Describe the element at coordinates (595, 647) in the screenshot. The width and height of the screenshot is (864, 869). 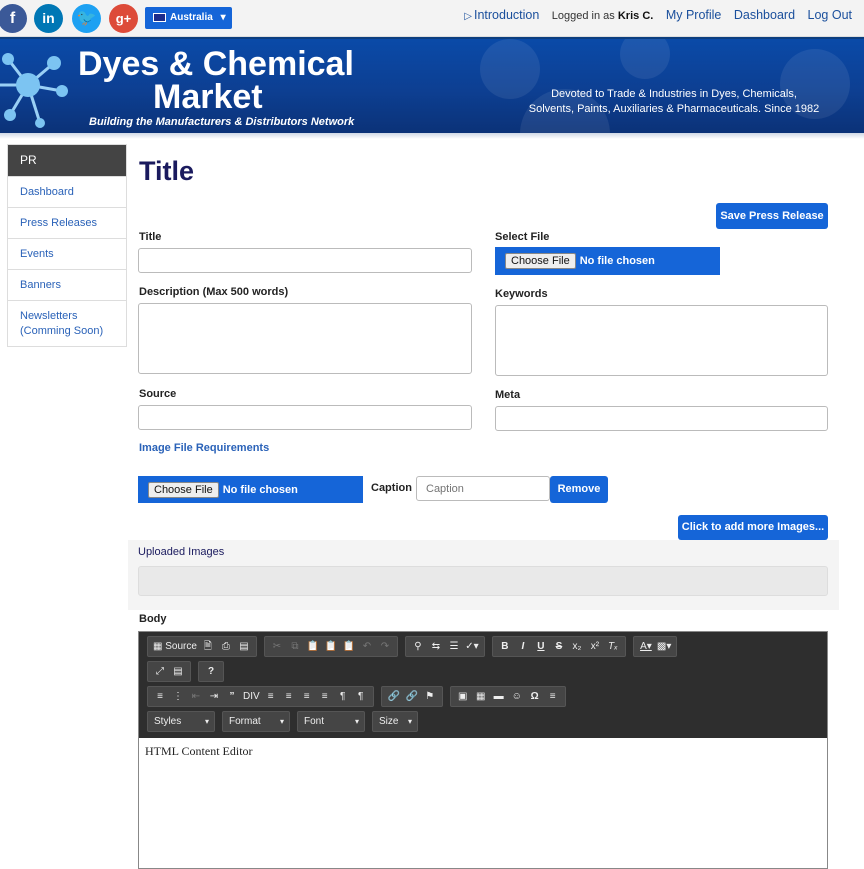
I see `superscript-icon: x²` at that location.